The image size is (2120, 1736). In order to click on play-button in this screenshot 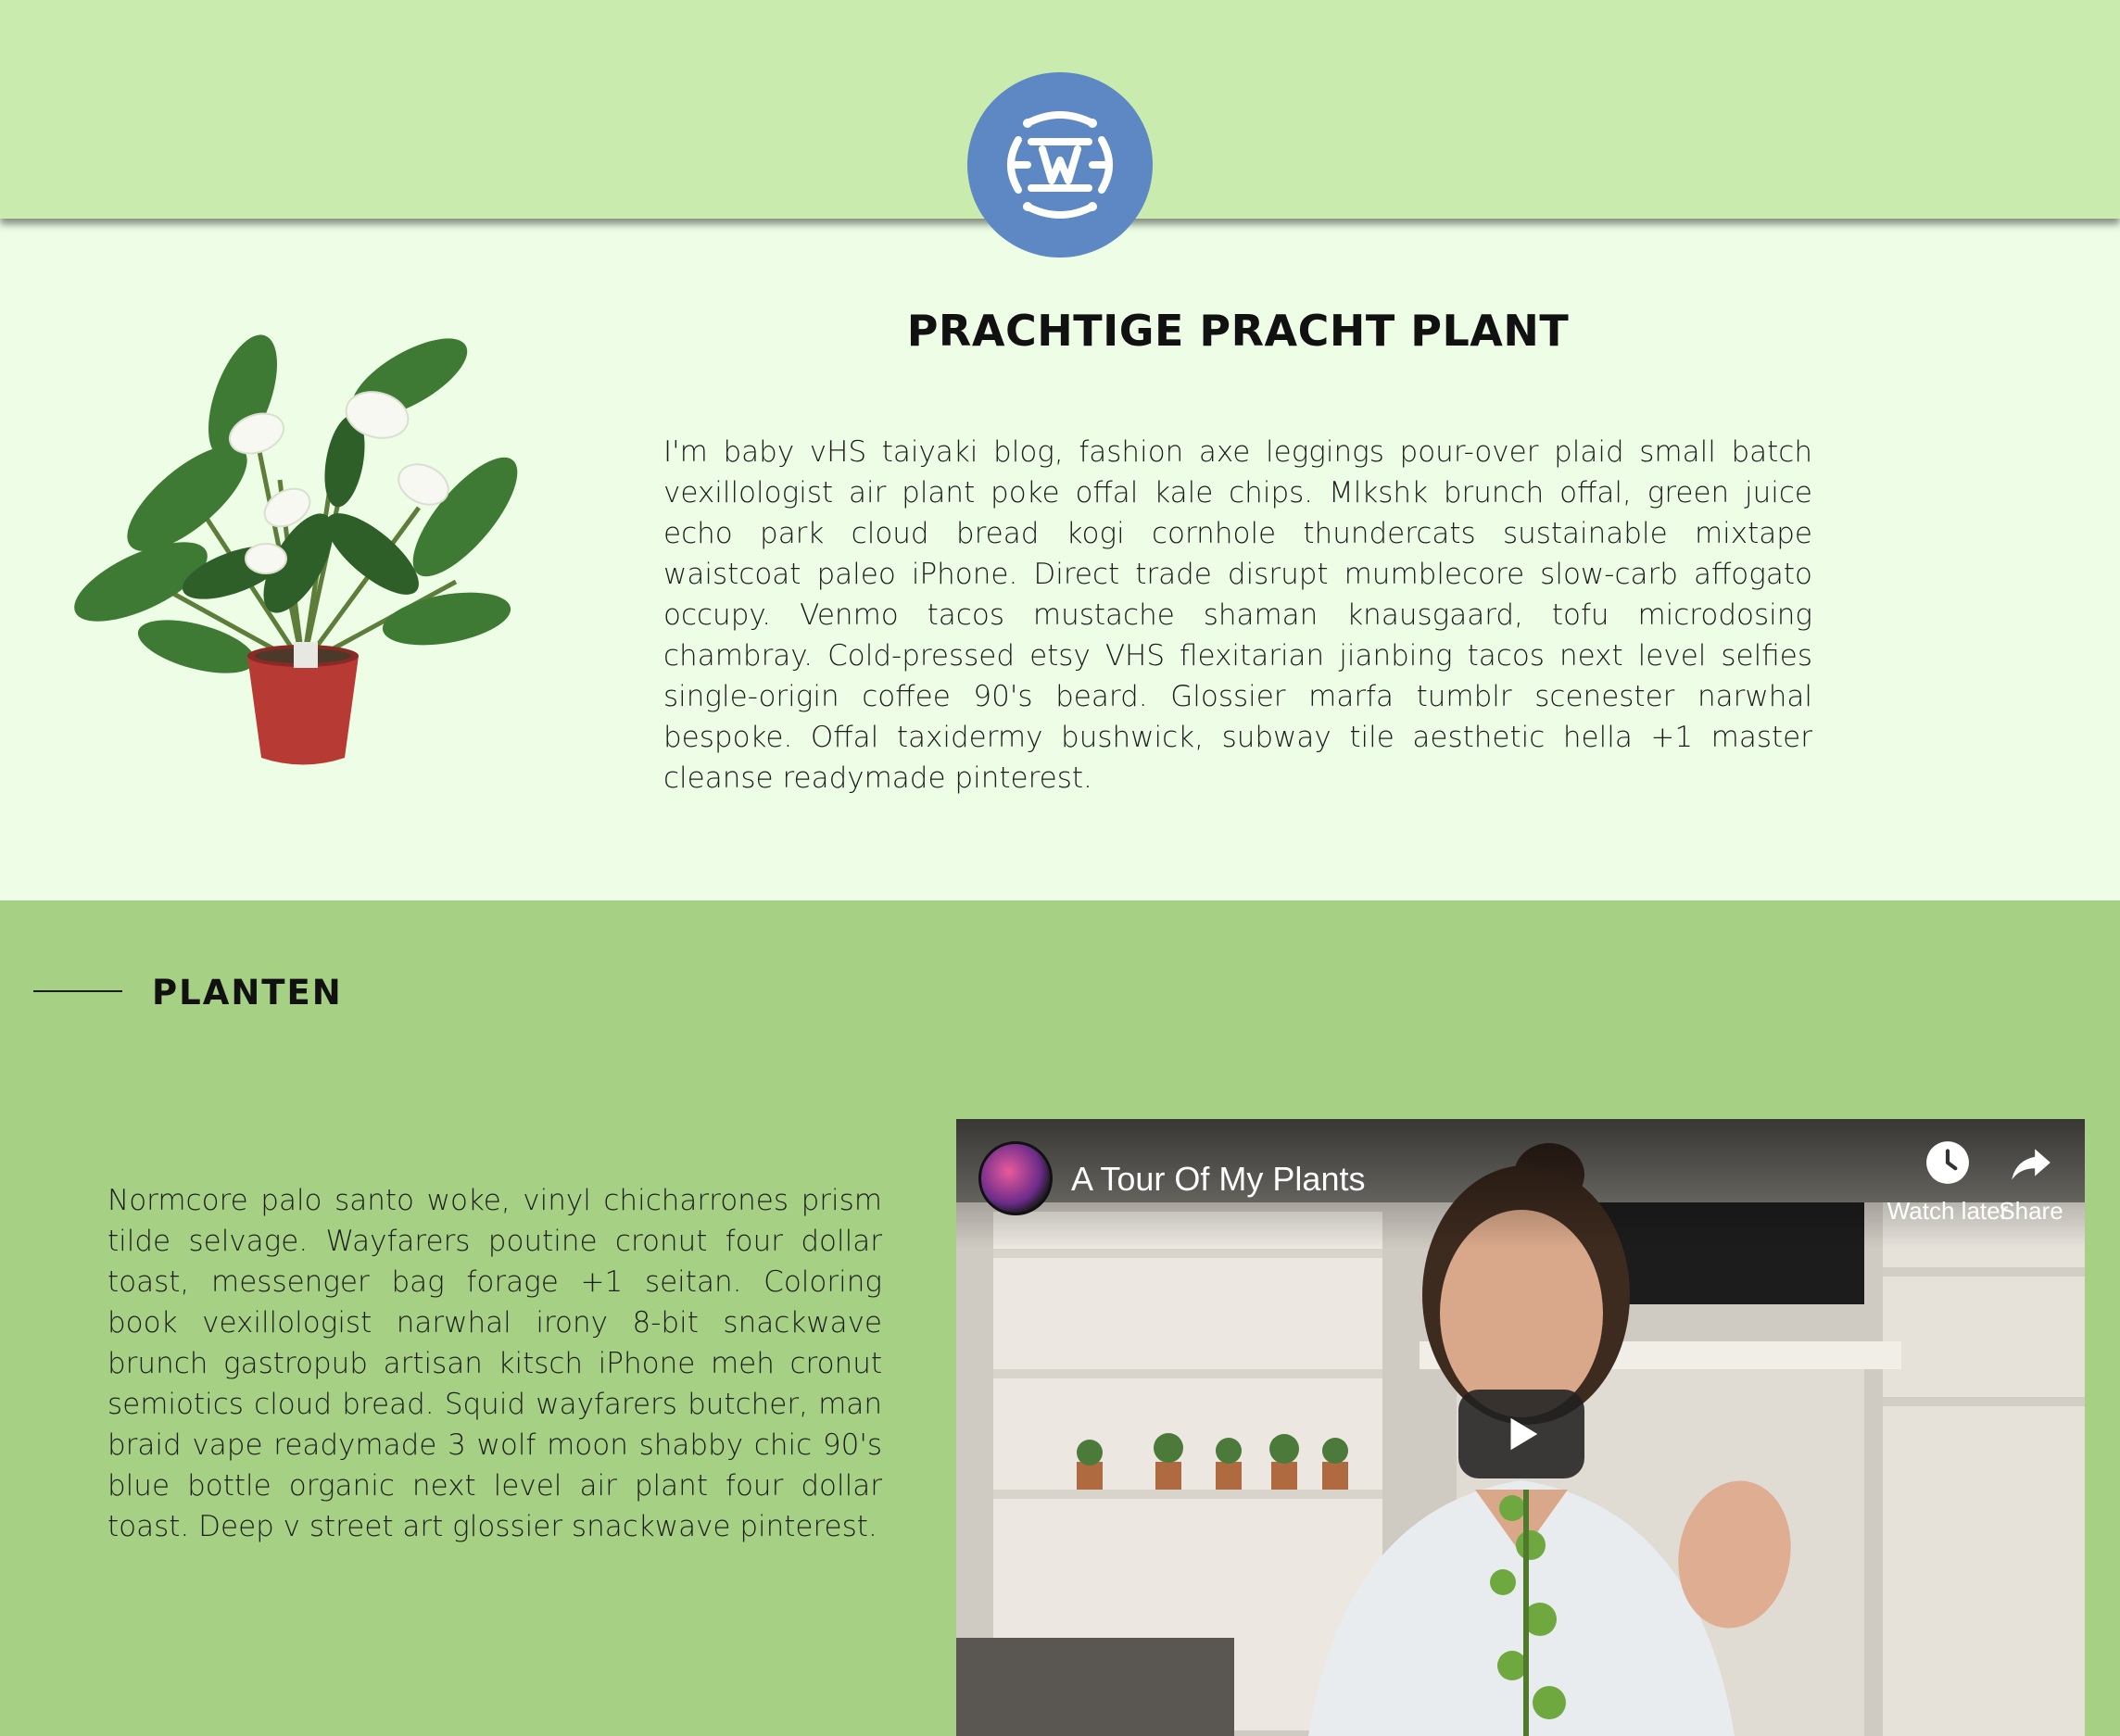, I will do `click(1521, 1434)`.